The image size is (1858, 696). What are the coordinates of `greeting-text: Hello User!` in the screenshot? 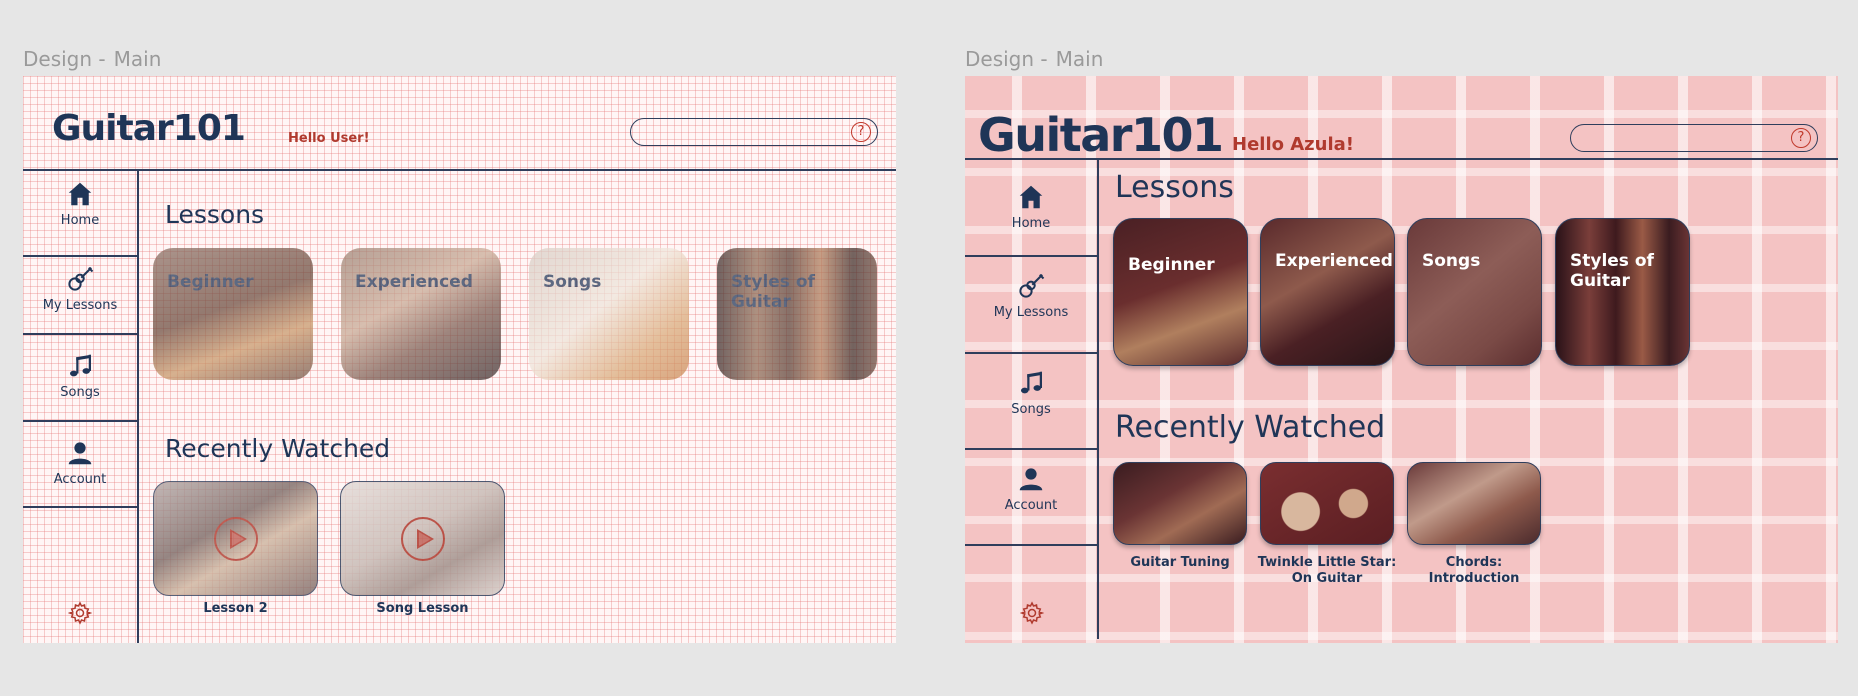 It's located at (329, 138).